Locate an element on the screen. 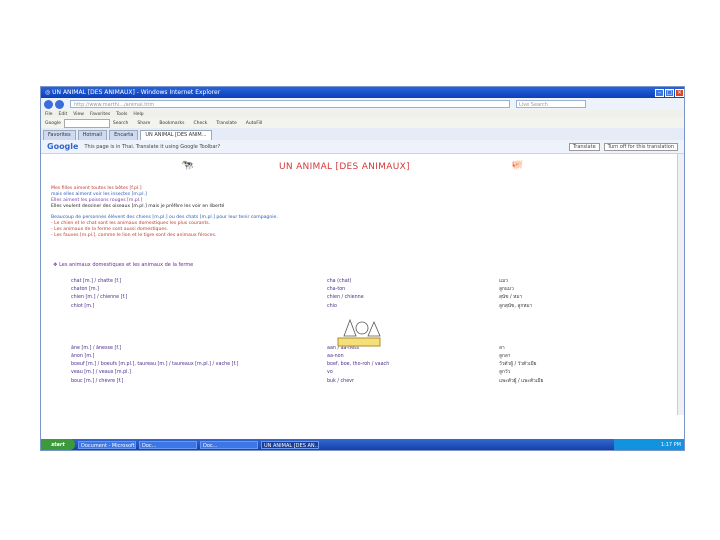 The height and width of the screenshot is (540, 720). thai-translation: ลูกวัว is located at coordinates (505, 373).